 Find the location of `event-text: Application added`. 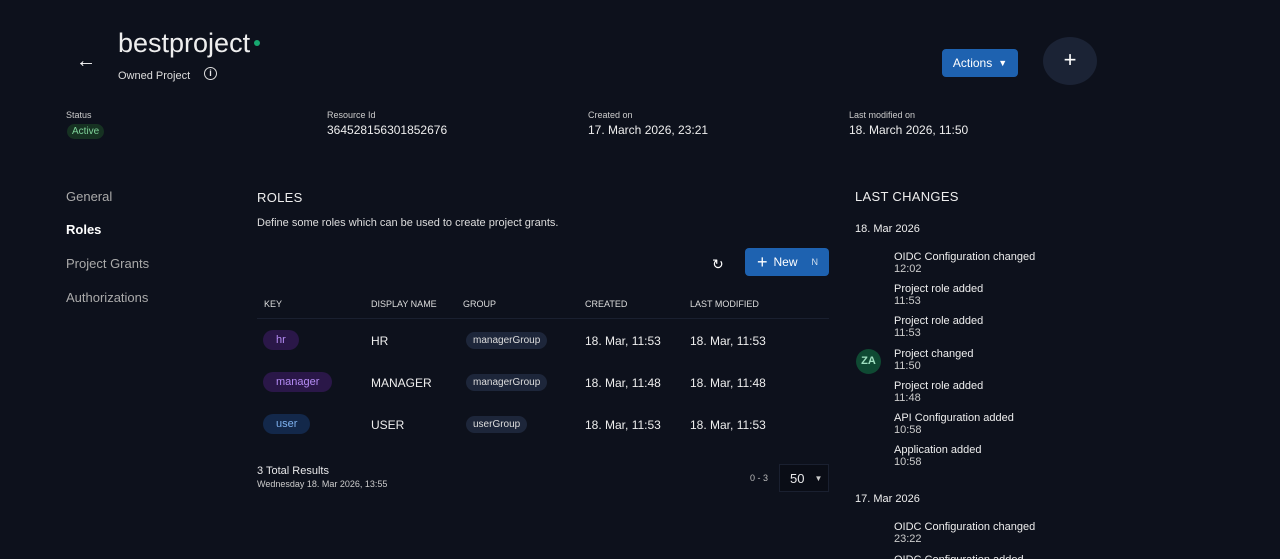

event-text: Application added is located at coordinates (938, 450).